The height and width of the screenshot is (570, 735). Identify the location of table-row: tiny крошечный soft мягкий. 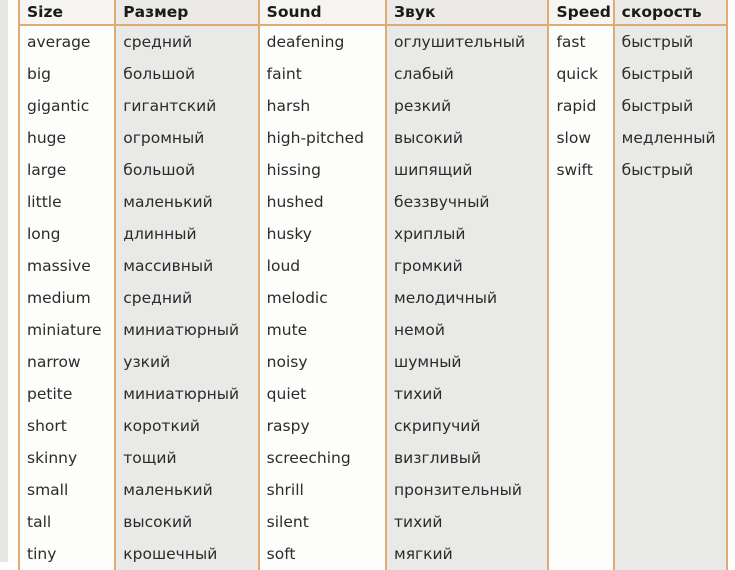
(373, 554).